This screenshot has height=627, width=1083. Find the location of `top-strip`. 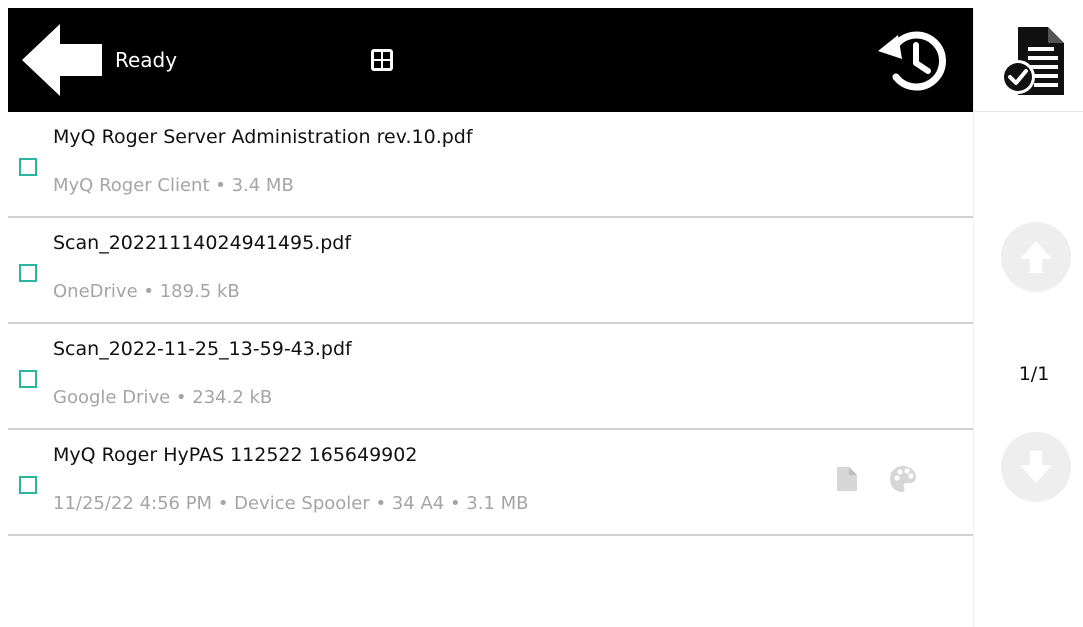

top-strip is located at coordinates (541, 4).